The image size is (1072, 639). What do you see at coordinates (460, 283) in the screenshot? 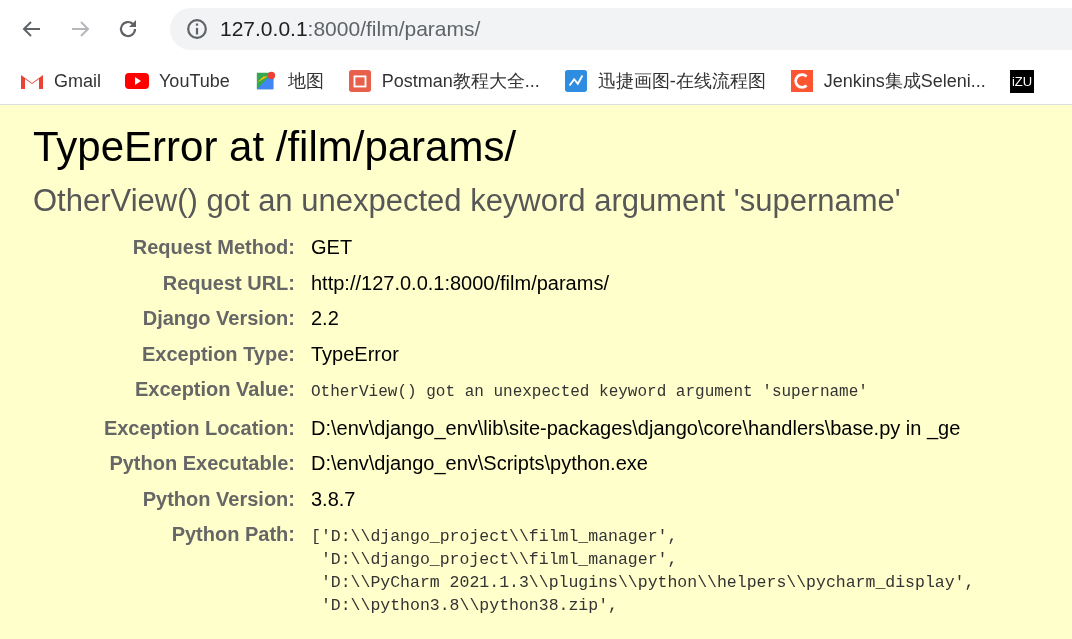
I see `field-value: http://127.0.0.1:8000/film/params/` at bounding box center [460, 283].